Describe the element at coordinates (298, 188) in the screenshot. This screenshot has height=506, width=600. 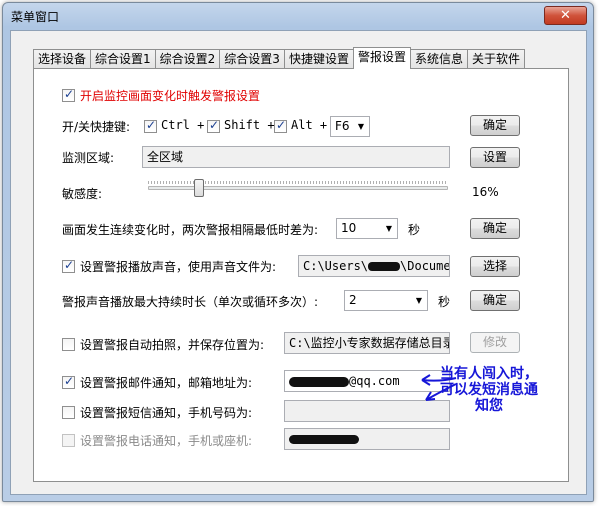
I see `sensitivity-slider-track` at that location.